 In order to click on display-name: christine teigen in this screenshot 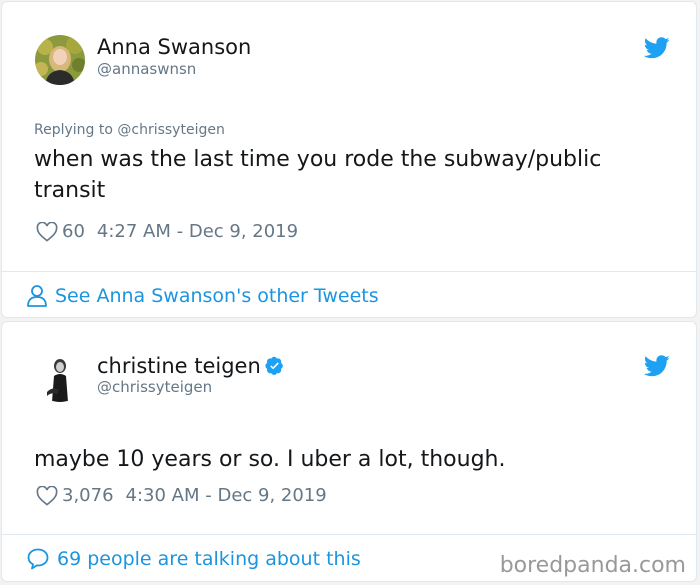, I will do `click(190, 366)`.